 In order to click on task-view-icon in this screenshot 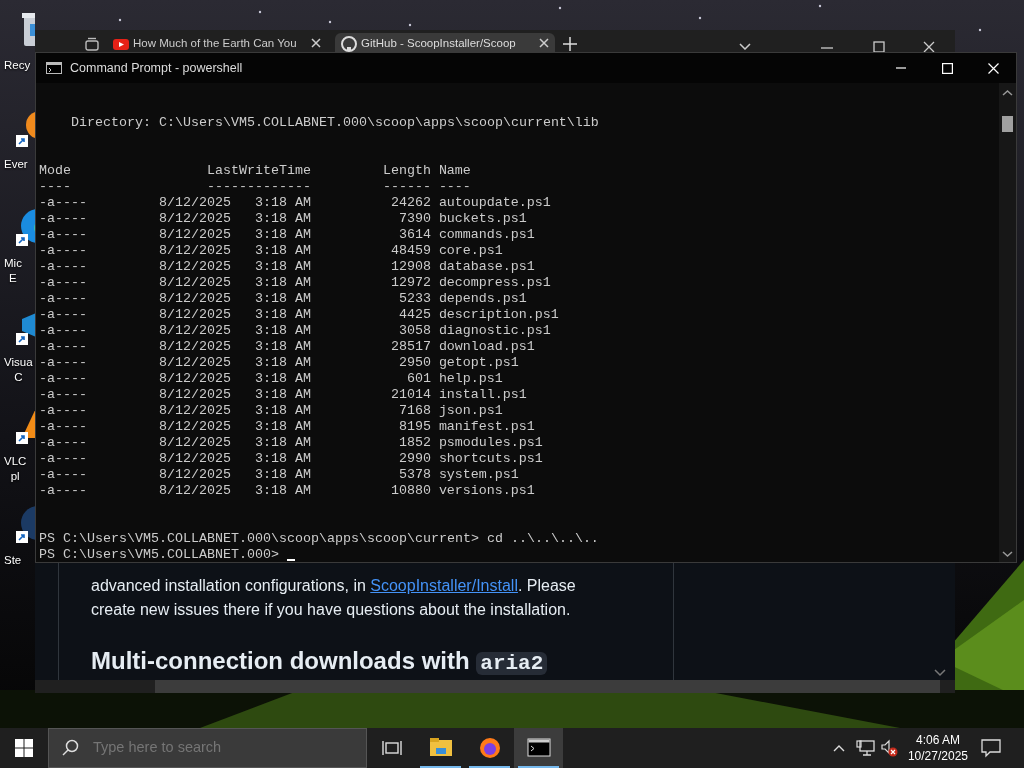, I will do `click(391, 748)`.